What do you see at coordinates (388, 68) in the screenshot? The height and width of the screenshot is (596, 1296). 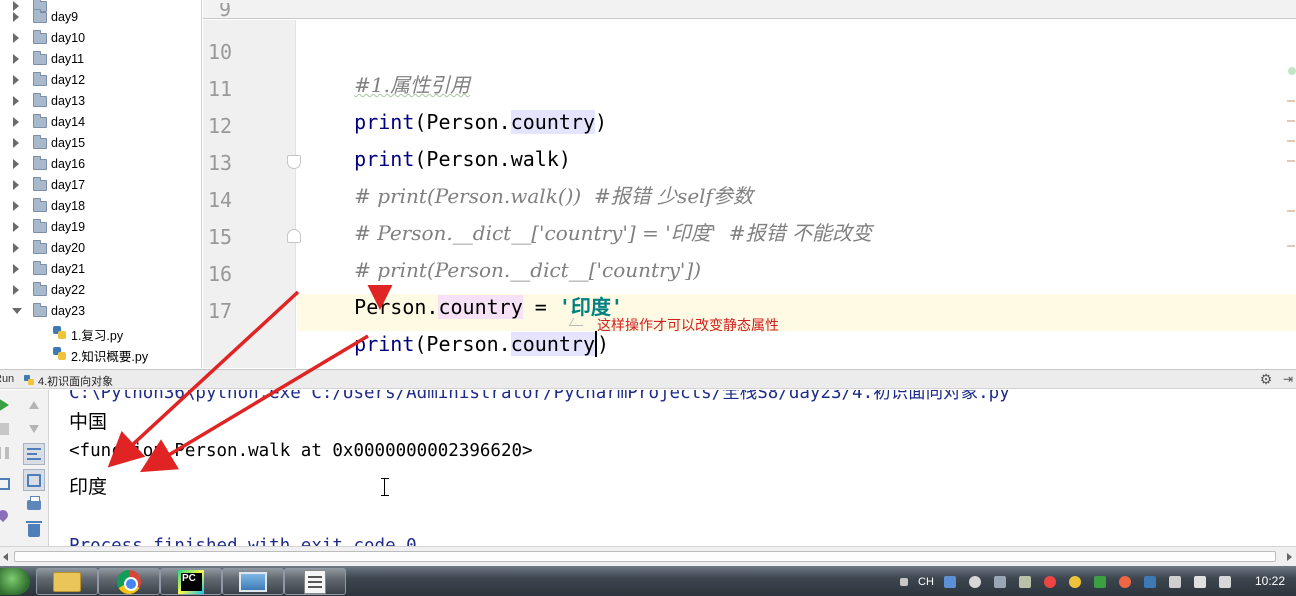 I see `code-line-10: #1.属性引用` at bounding box center [388, 68].